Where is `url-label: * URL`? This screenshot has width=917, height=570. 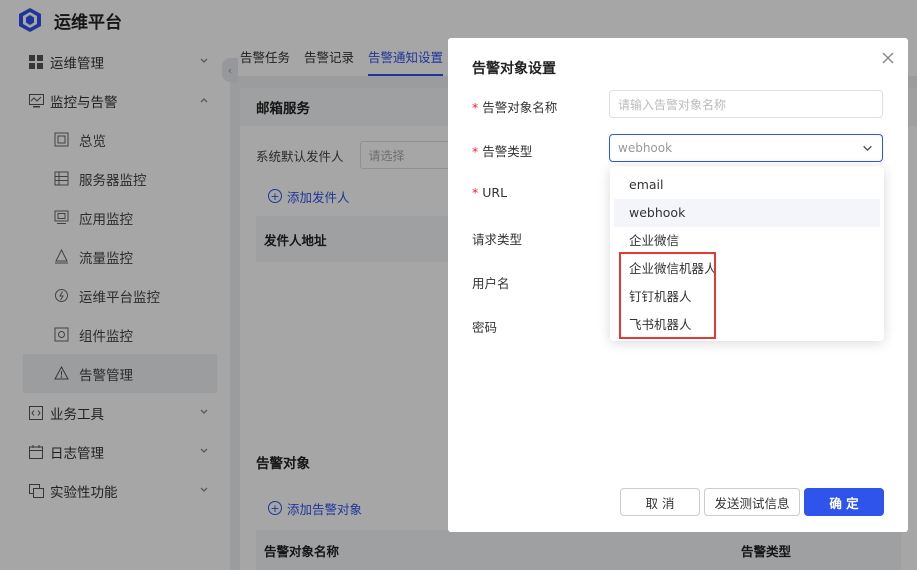
url-label: * URL is located at coordinates (490, 192).